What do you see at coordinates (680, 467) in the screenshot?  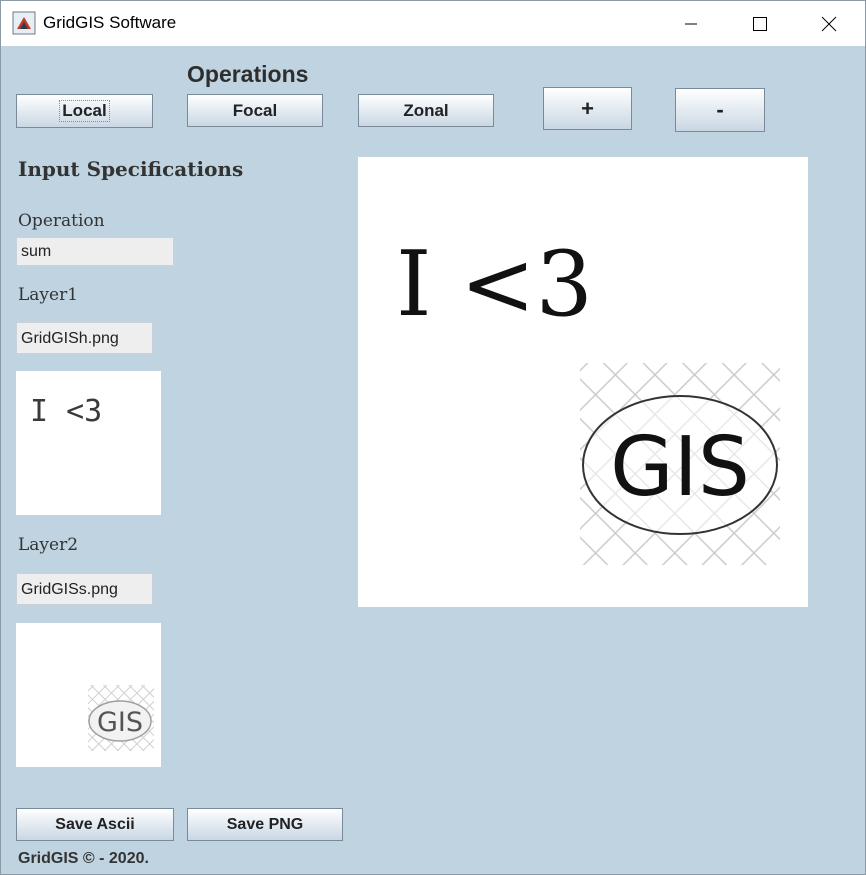 I see `result-gis-logo-text: GIS` at bounding box center [680, 467].